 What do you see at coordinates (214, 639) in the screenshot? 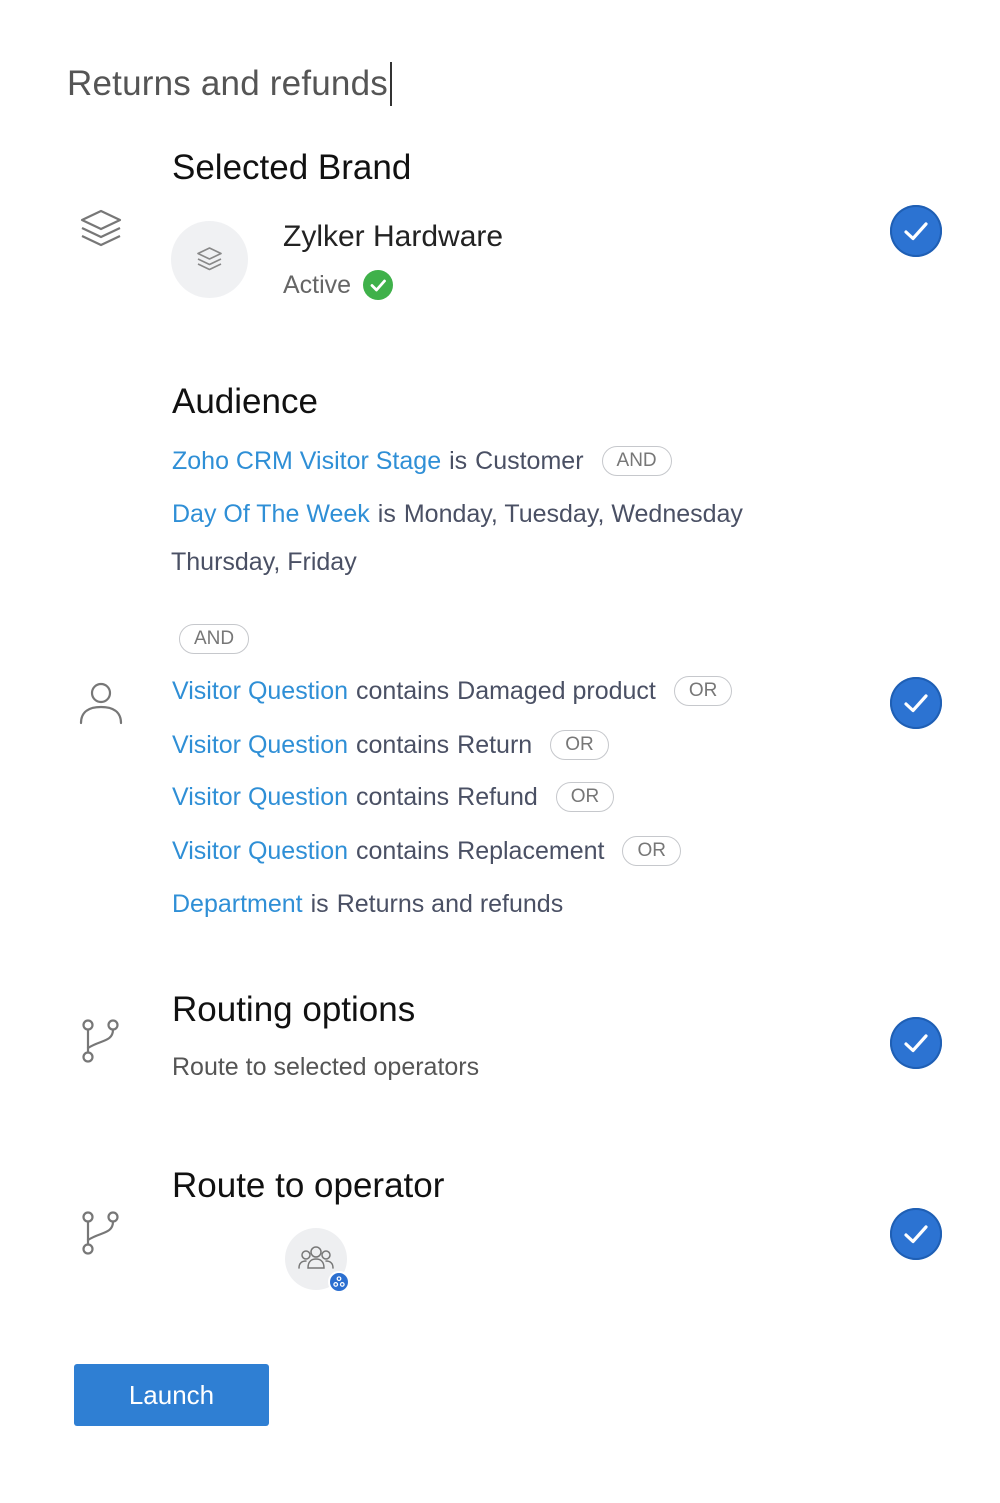
I see `group-and-pill: AND` at bounding box center [214, 639].